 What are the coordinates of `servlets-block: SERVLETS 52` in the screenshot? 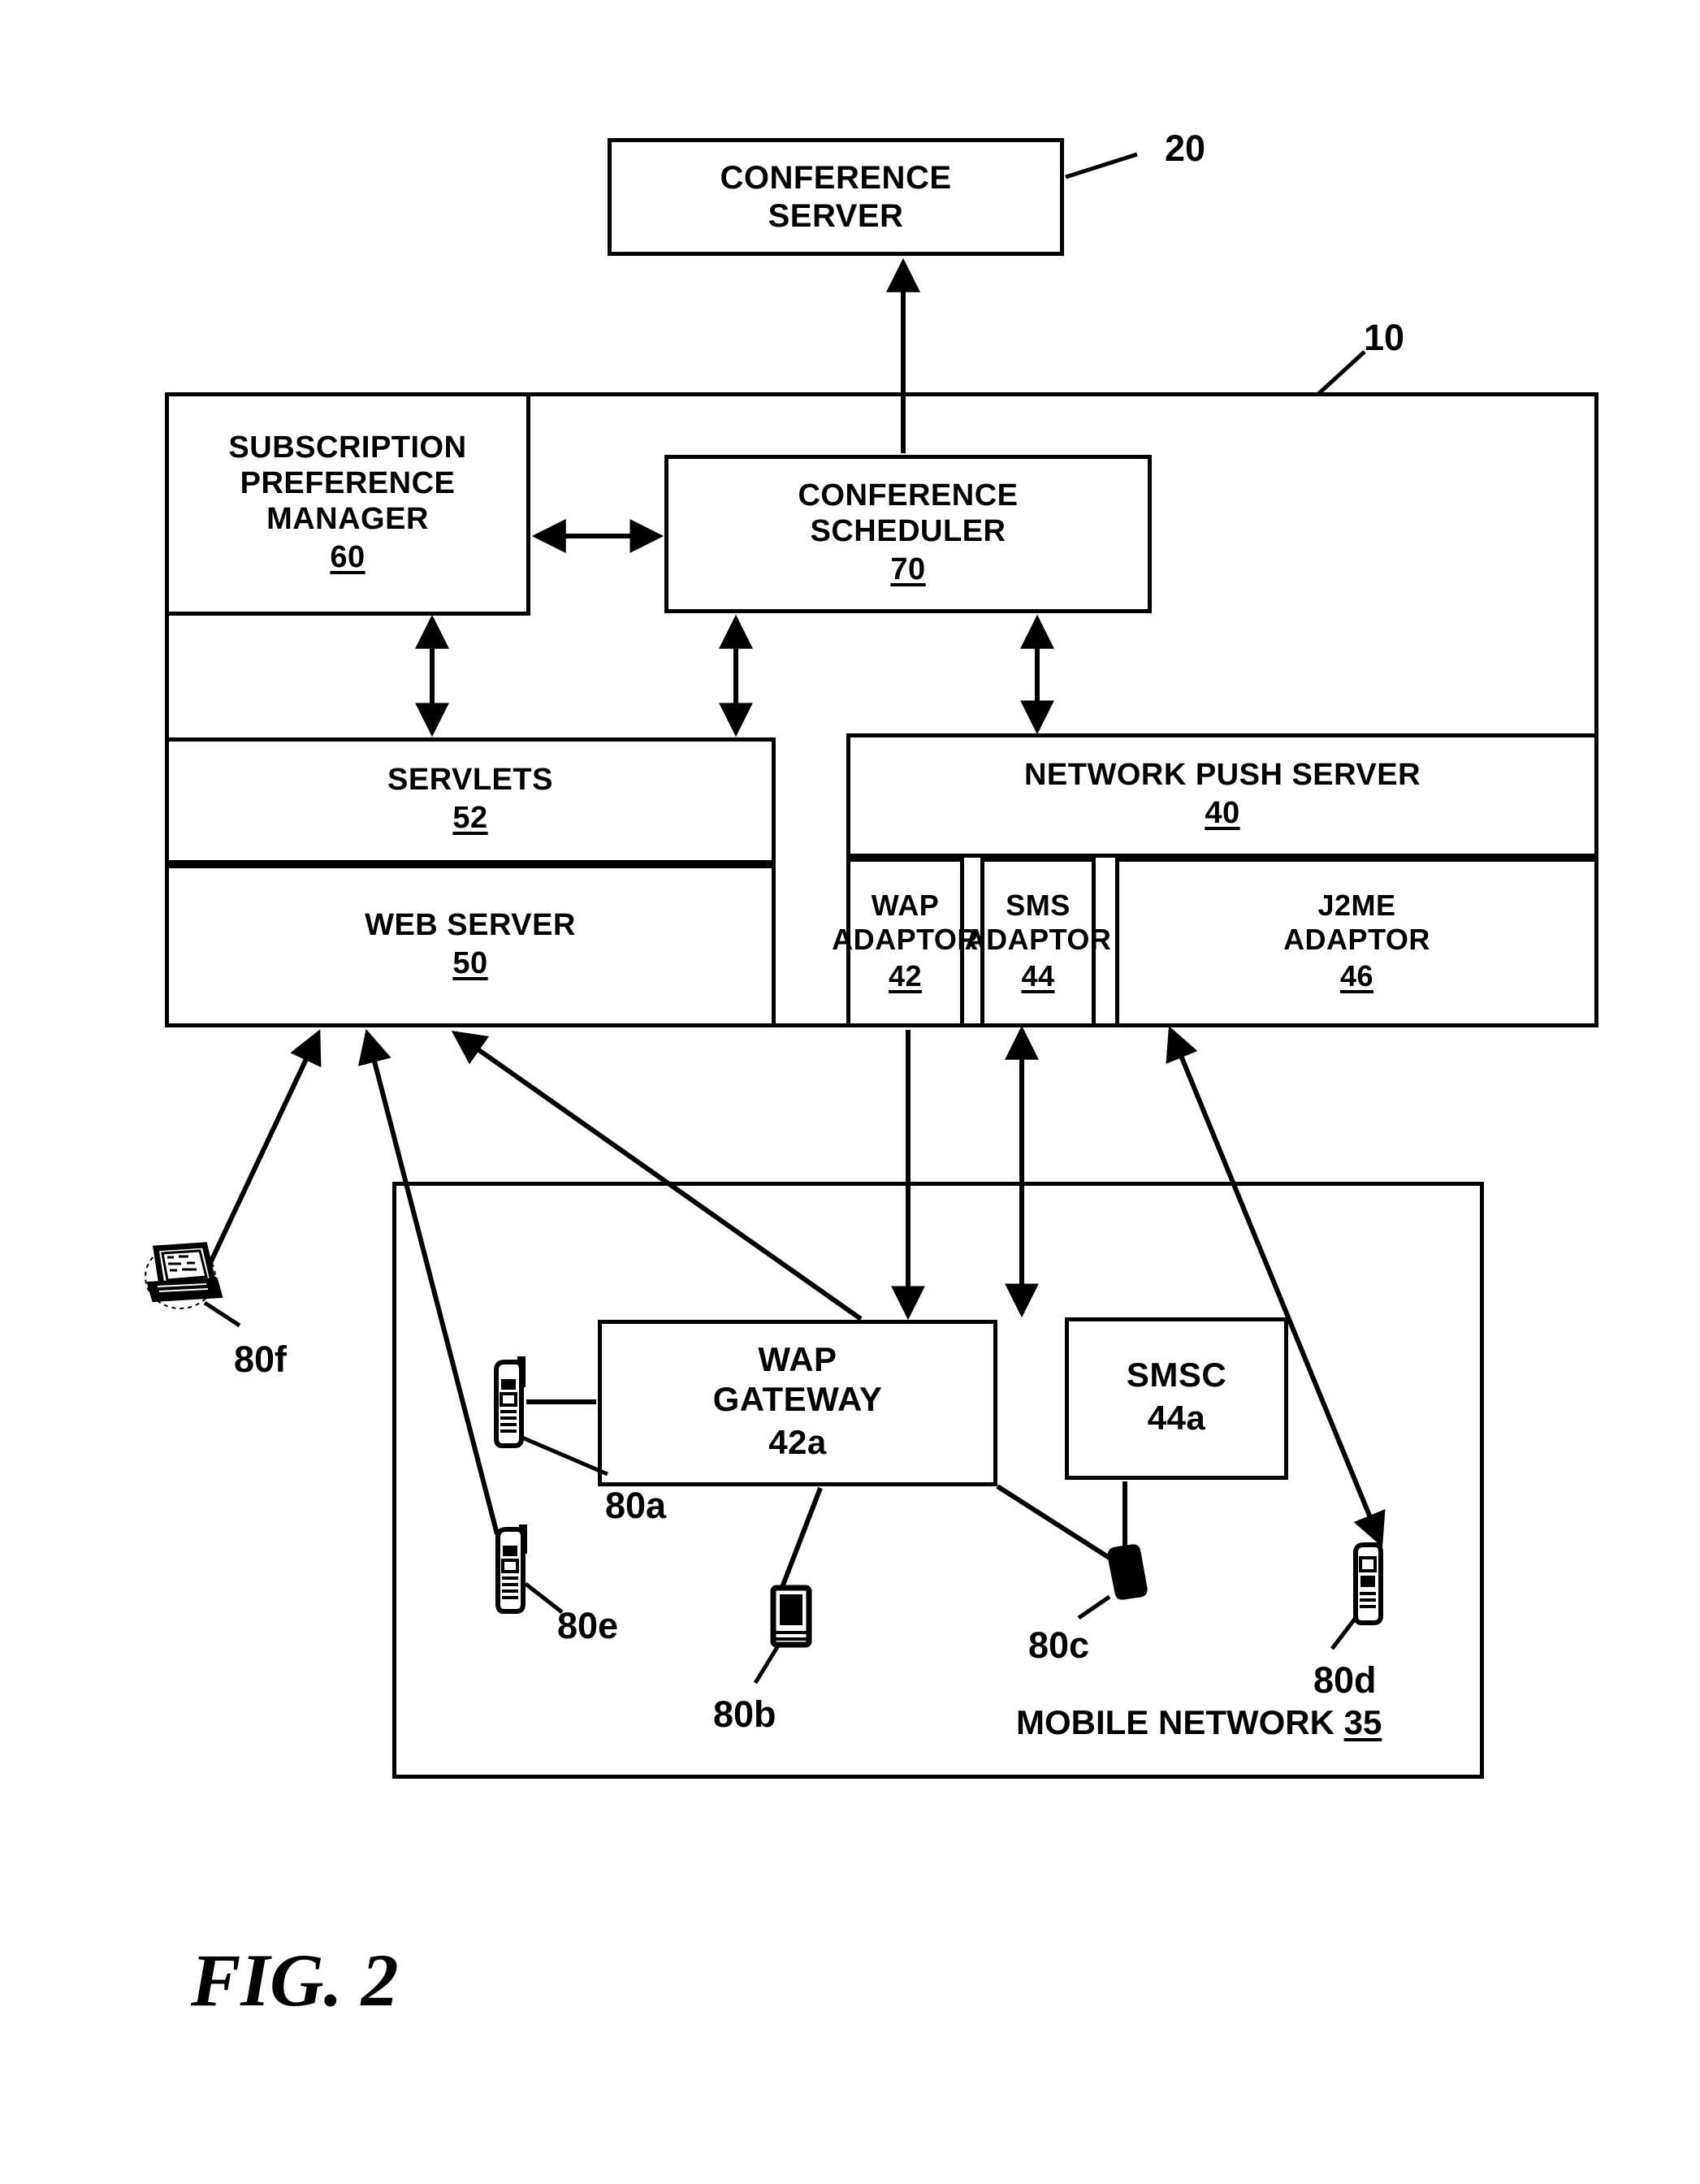 It's located at (470, 800).